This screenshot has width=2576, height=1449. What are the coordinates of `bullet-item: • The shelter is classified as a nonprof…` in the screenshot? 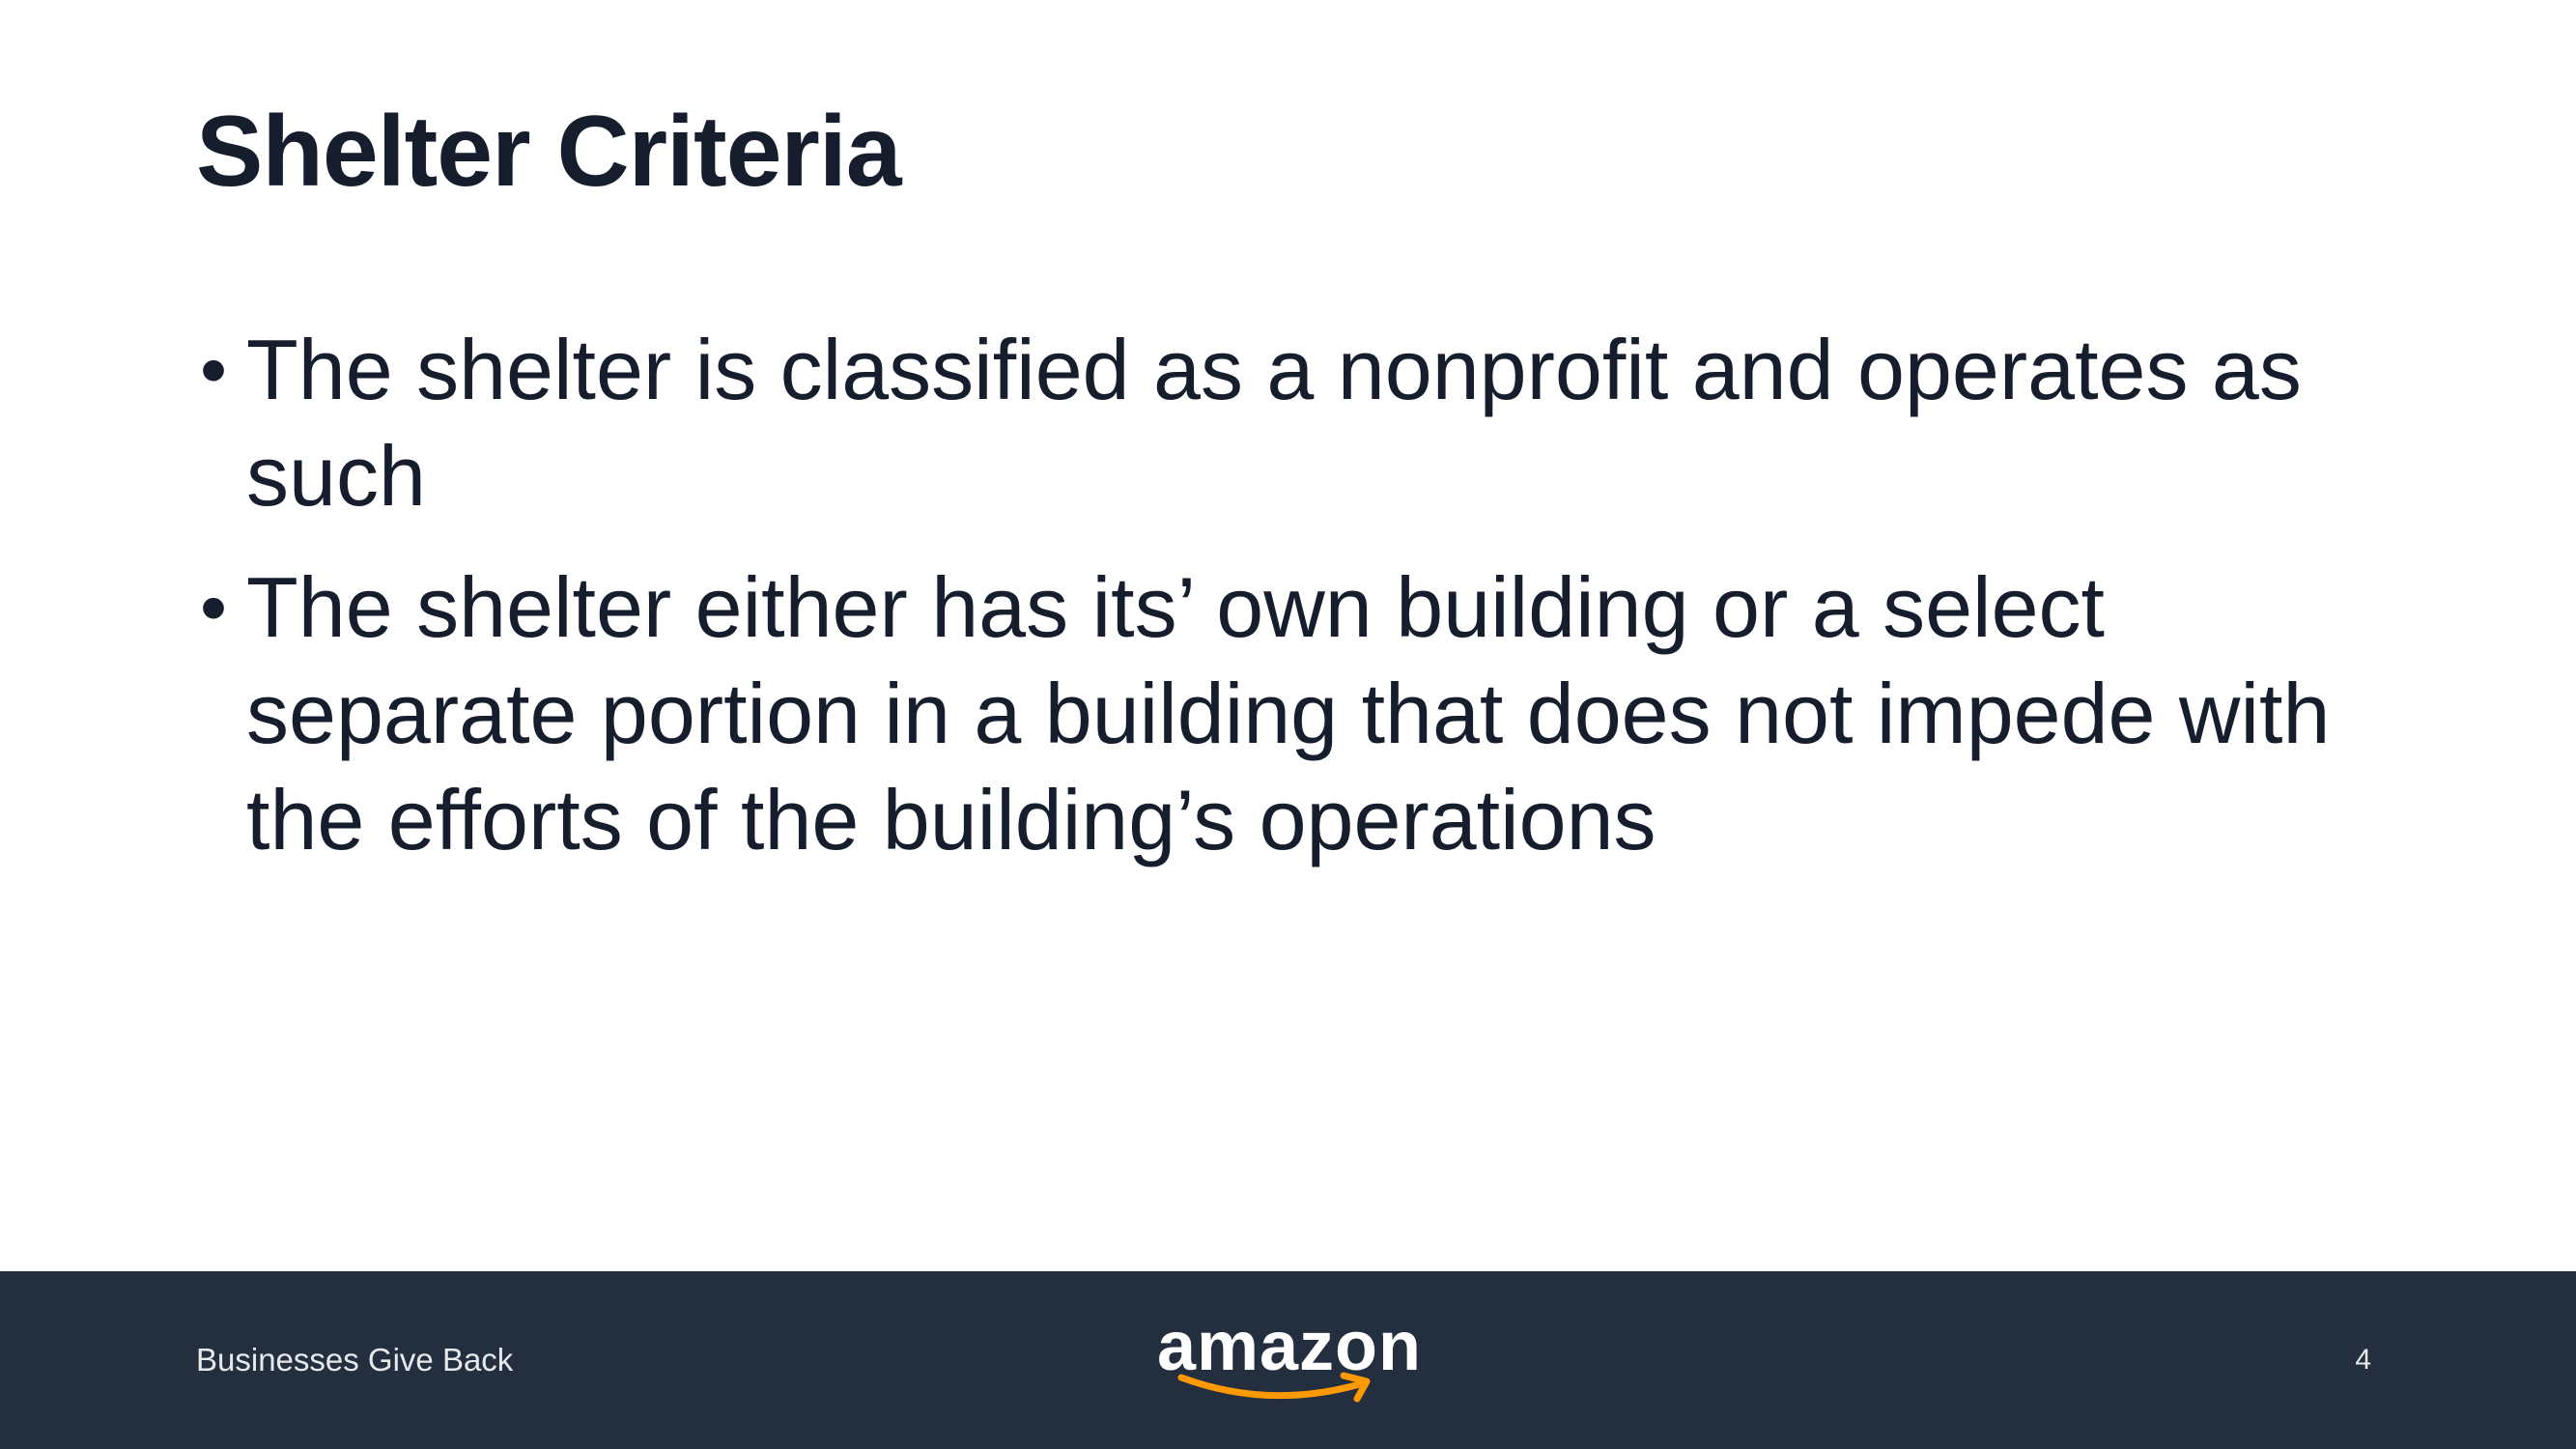 It's located at (1297, 423).